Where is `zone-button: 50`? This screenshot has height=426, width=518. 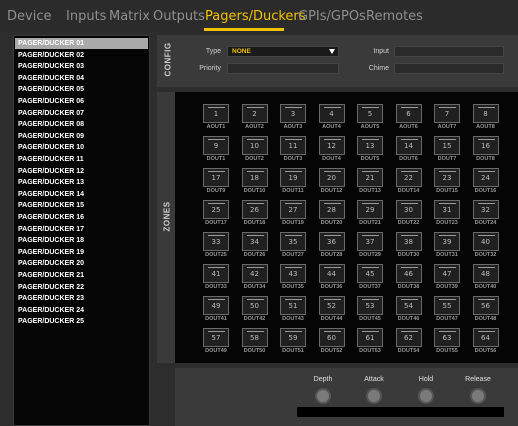
zone-button: 50 is located at coordinates (254, 305).